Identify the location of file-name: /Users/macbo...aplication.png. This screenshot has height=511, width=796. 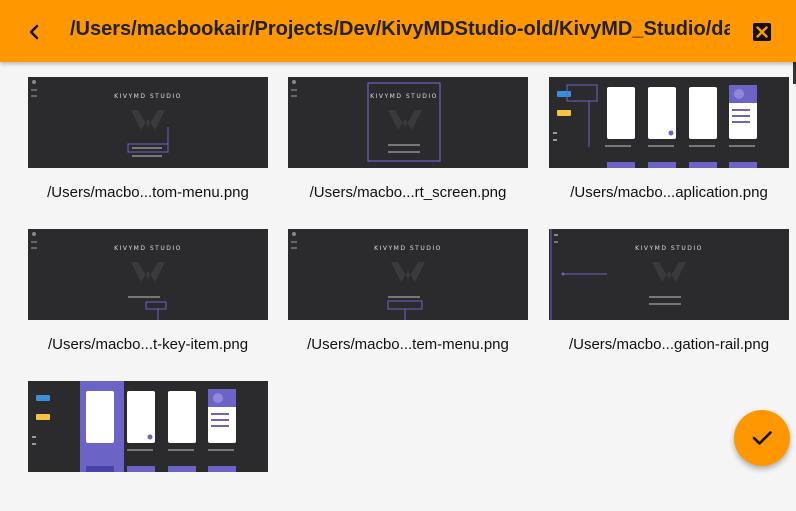
(669, 192).